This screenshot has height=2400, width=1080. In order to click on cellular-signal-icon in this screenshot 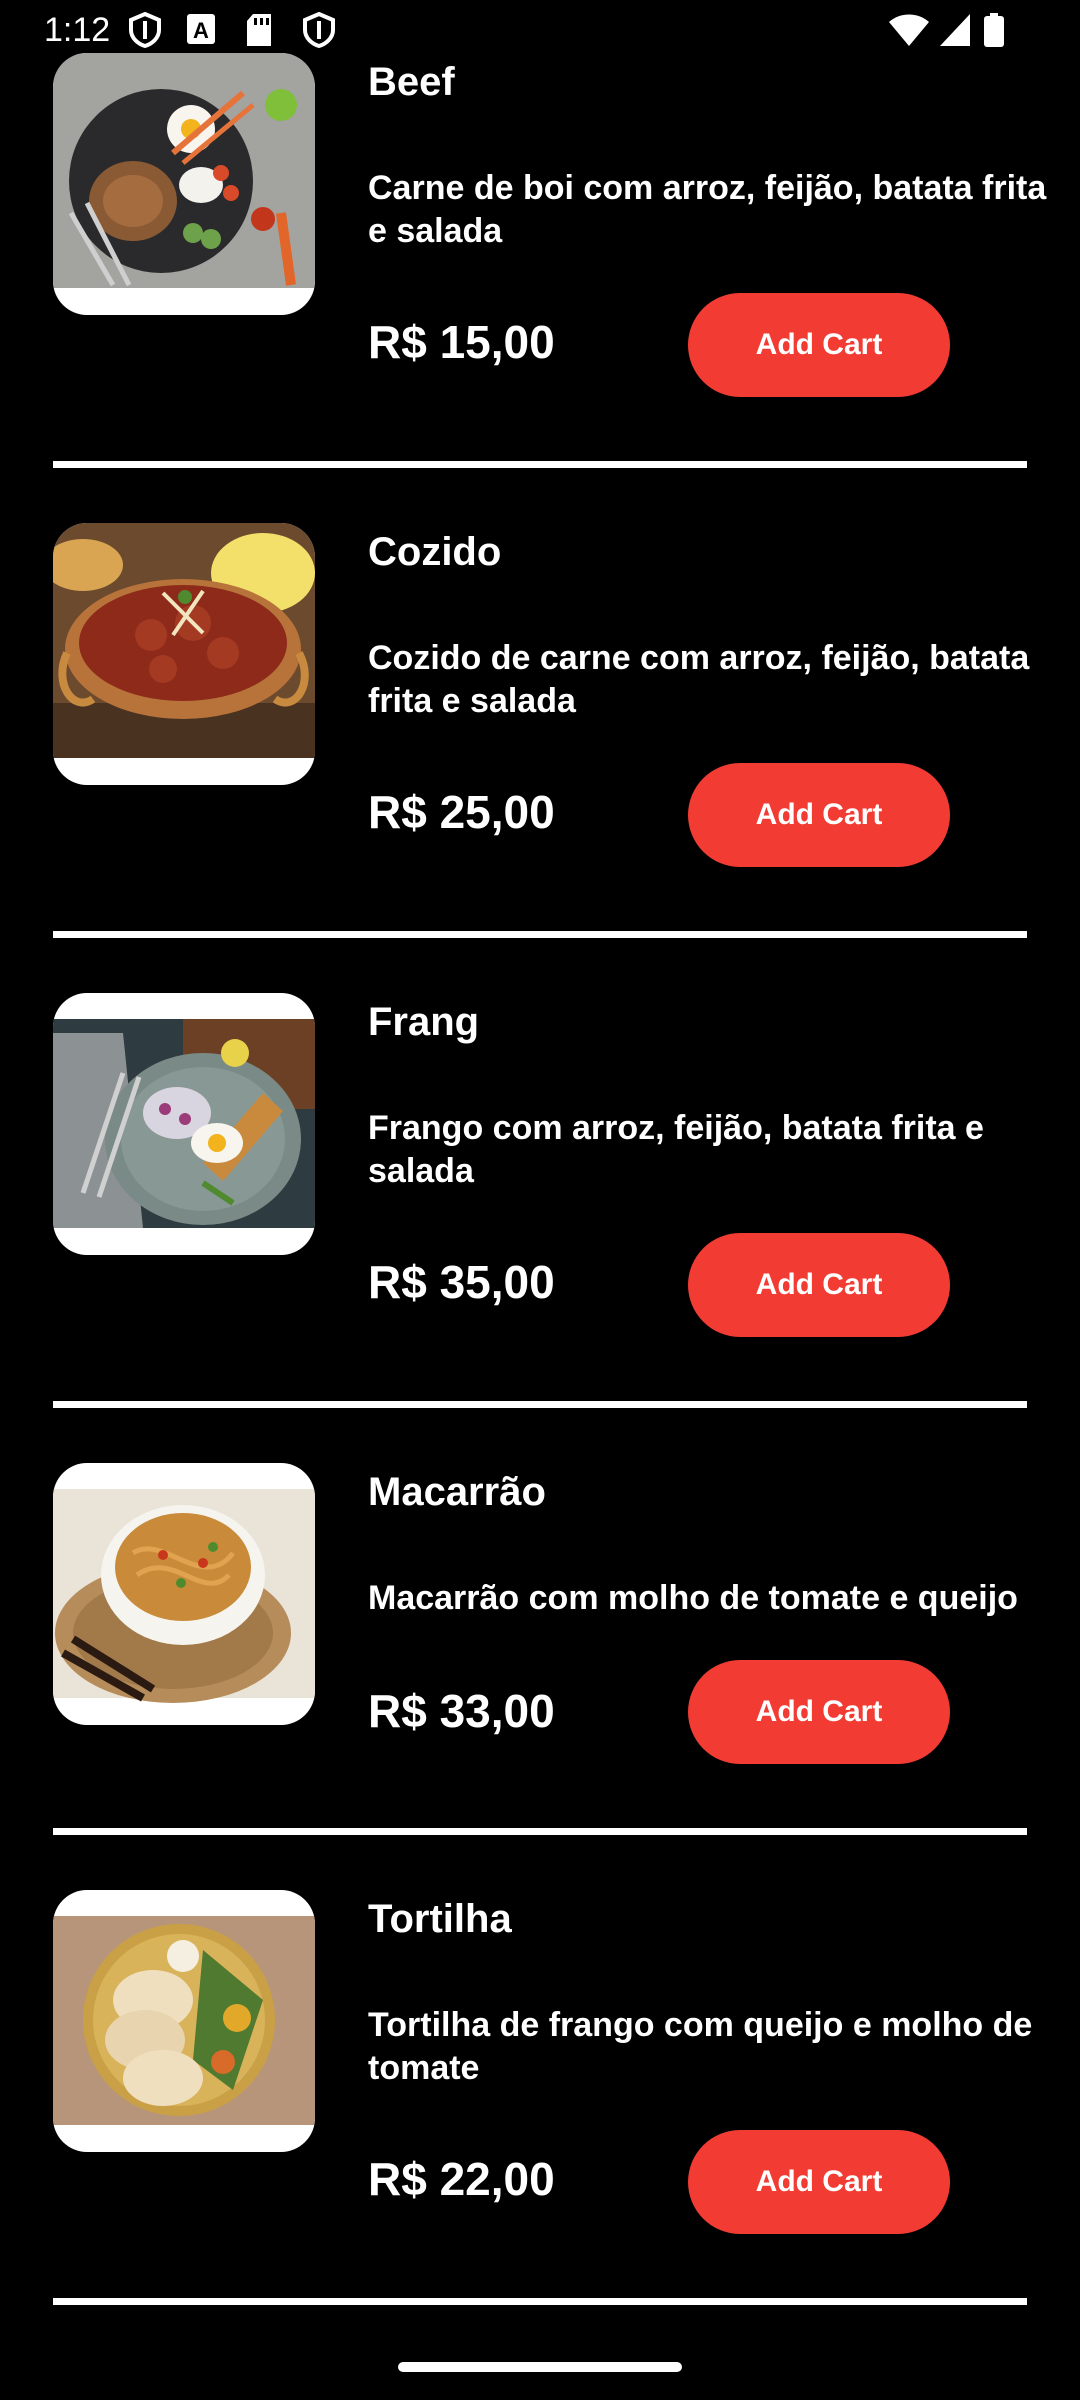, I will do `click(955, 30)`.